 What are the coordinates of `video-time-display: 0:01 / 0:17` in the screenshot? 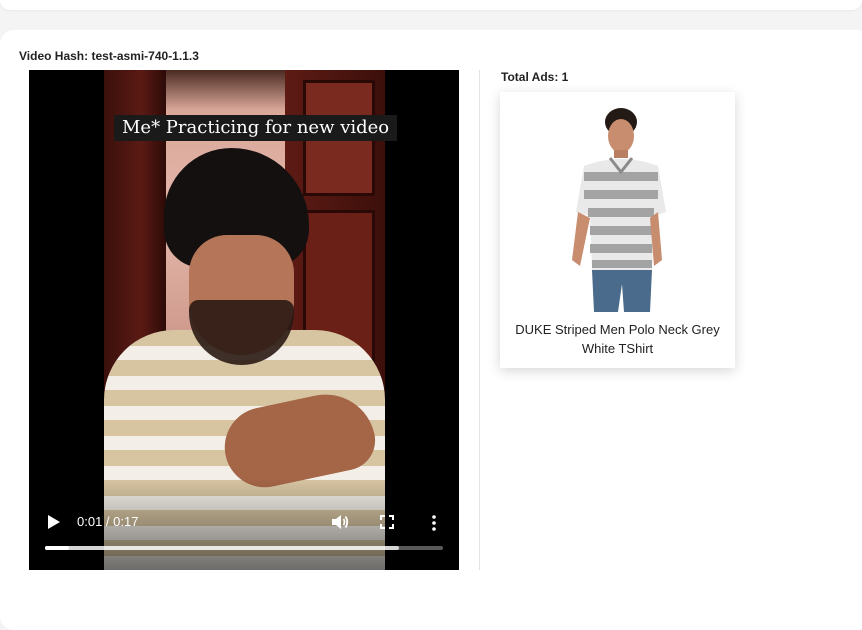 It's located at (107, 521).